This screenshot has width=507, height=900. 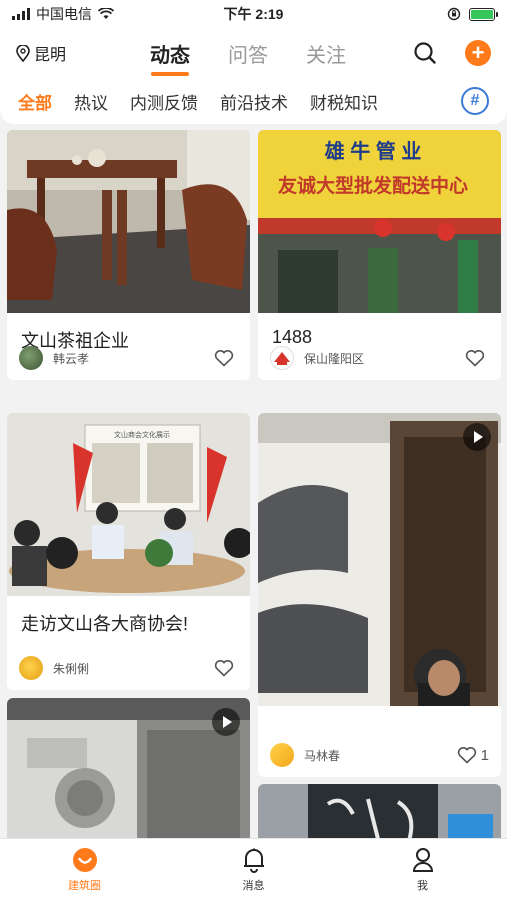 What do you see at coordinates (128, 221) in the screenshot?
I see `post-image-tea-furniture` at bounding box center [128, 221].